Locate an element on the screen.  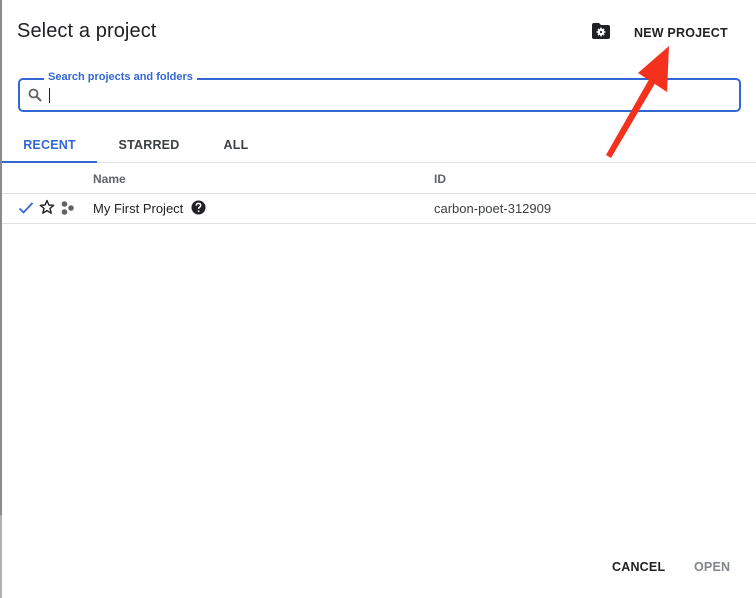
project-name: My First Project is located at coordinates (138, 208).